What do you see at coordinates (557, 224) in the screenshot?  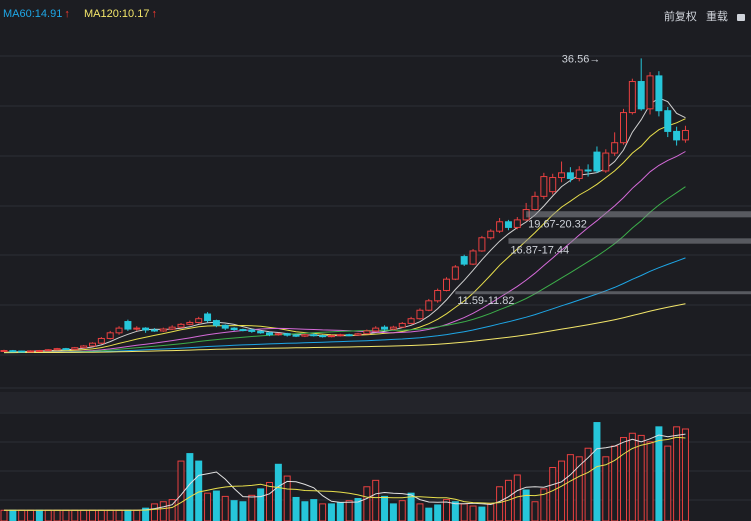 I see `price-band-label: 19.67-20.32` at bounding box center [557, 224].